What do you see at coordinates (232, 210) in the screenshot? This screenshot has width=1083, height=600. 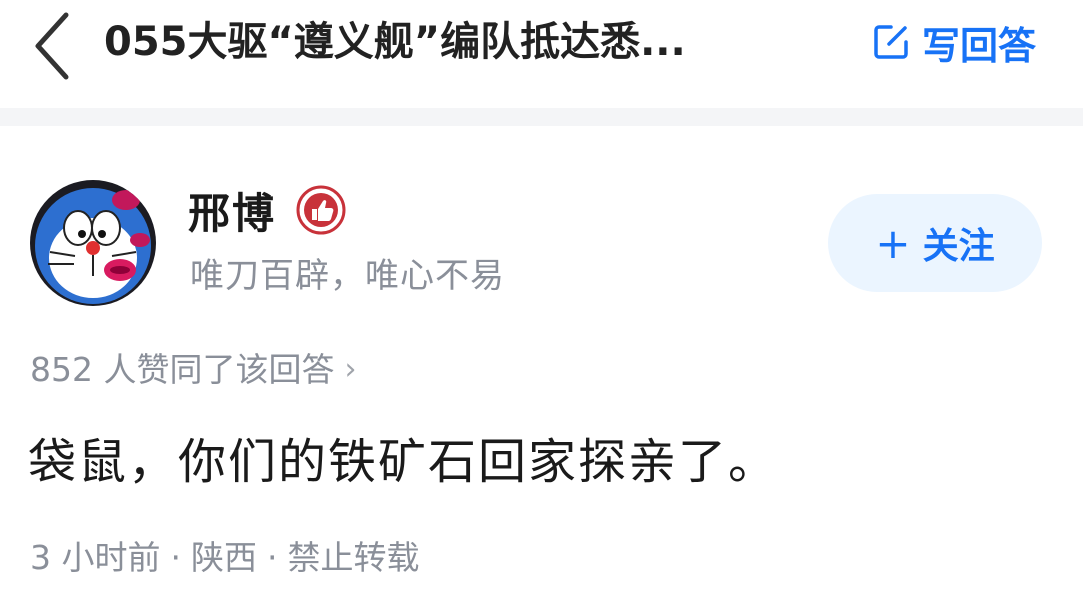 I see `author-name: 邢博` at bounding box center [232, 210].